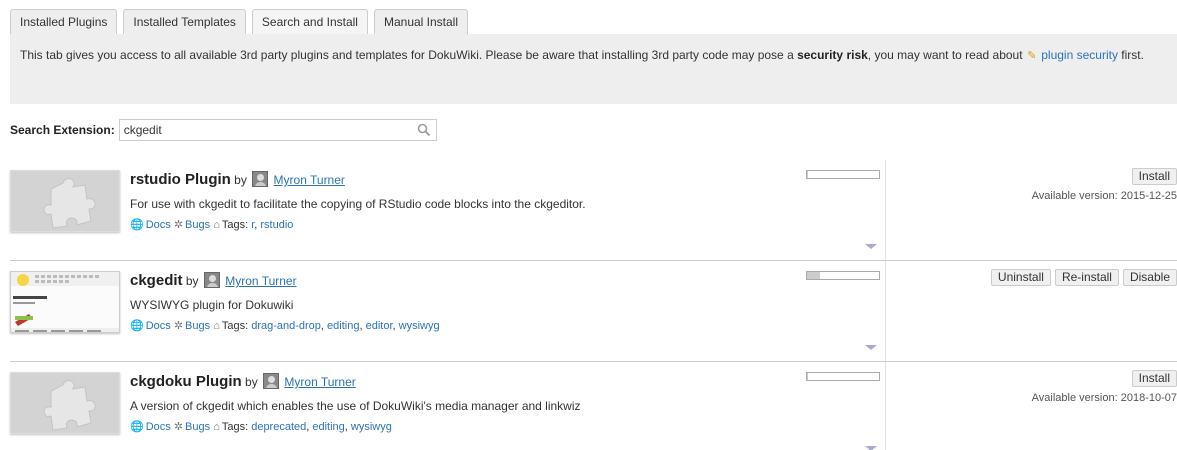 This screenshot has width=1177, height=450. Describe the element at coordinates (156, 280) in the screenshot. I see `extension-name: ckgedit` at that location.